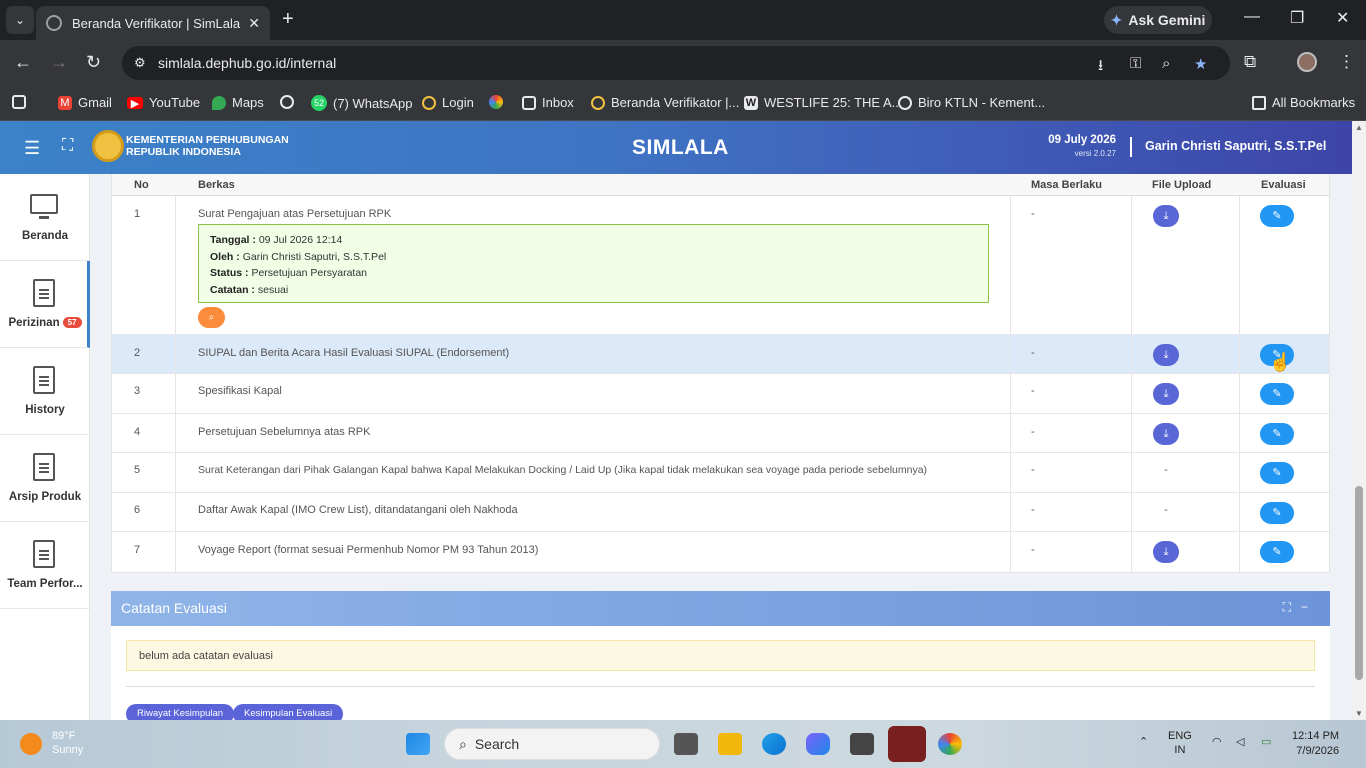 Image resolution: width=1366 pixels, height=768 pixels. Describe the element at coordinates (65, 102) in the screenshot. I see `gmail-icon: M` at that location.